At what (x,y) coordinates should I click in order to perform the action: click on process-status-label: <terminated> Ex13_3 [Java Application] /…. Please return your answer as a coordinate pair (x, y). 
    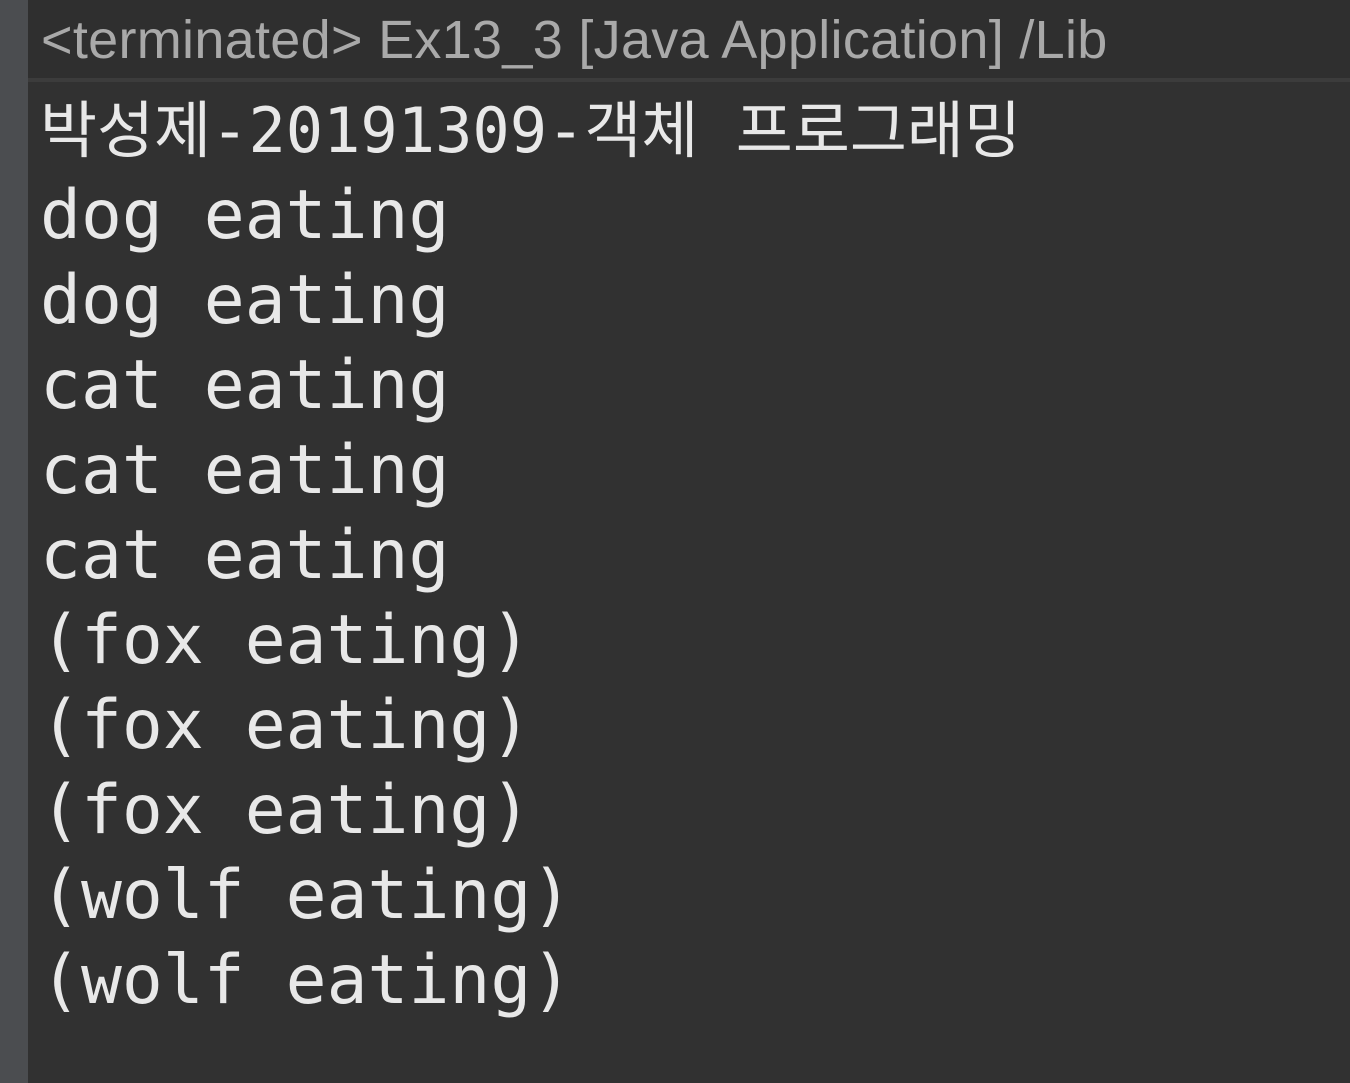
    Looking at the image, I should click on (574, 40).